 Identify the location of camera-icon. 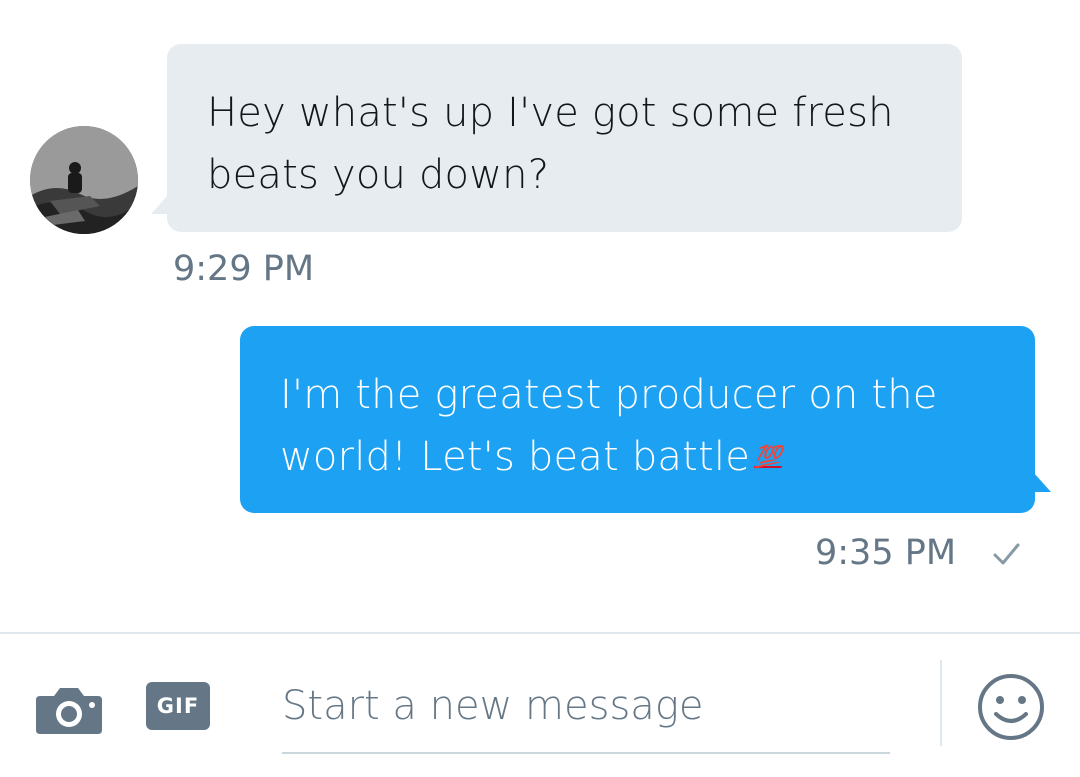
(69, 710).